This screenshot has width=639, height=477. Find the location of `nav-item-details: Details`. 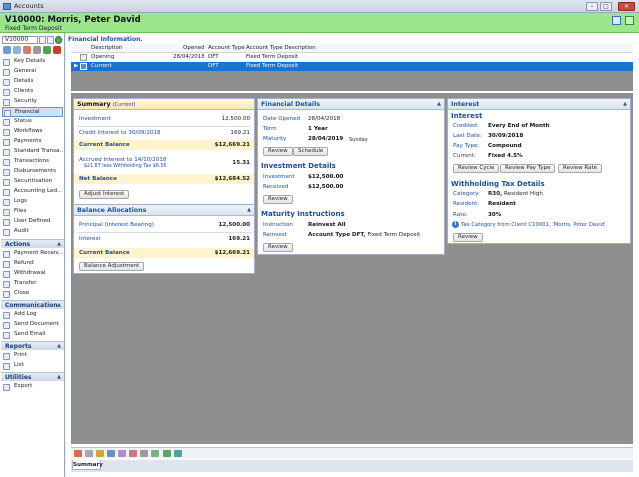

nav-item-details: Details is located at coordinates (32, 82).